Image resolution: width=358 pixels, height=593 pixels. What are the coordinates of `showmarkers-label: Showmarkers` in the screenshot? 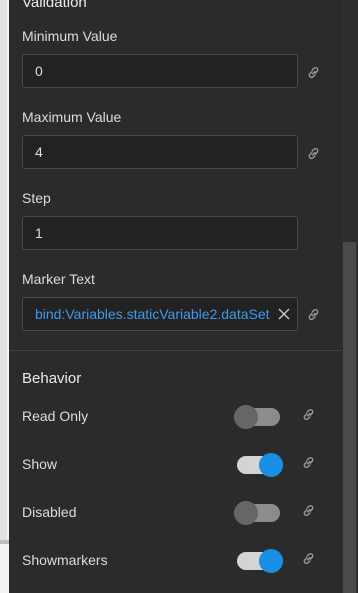 It's located at (65, 560).